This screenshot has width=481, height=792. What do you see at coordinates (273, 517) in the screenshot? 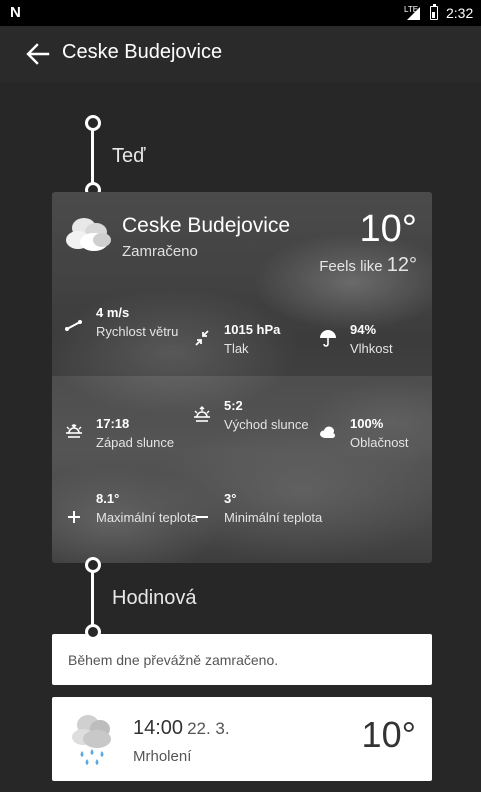
I see `stat-label: Minimální teplota` at bounding box center [273, 517].